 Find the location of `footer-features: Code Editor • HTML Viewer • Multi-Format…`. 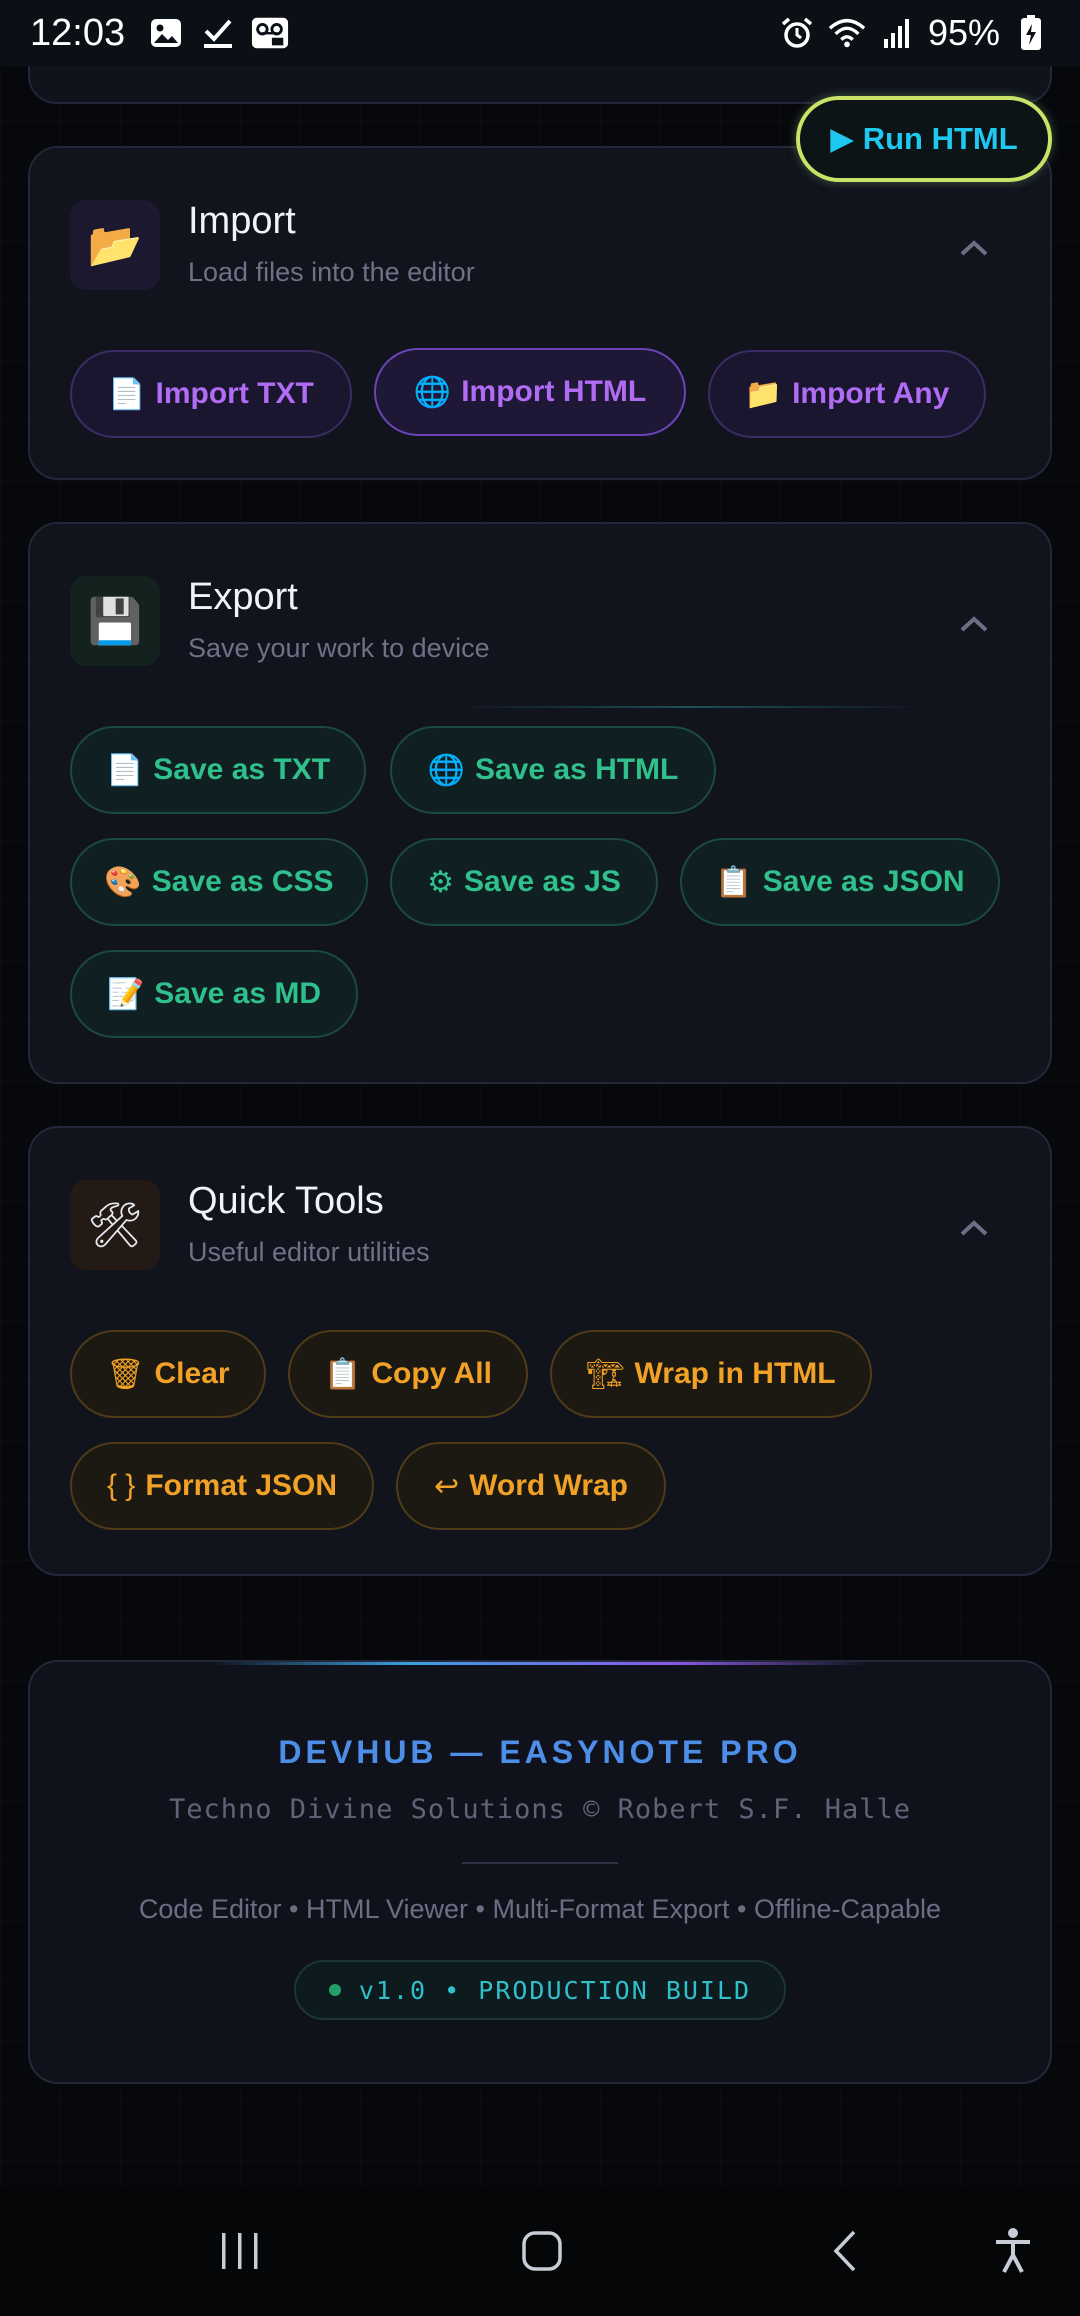

footer-features: Code Editor • HTML Viewer • Multi-Format… is located at coordinates (540, 1909).